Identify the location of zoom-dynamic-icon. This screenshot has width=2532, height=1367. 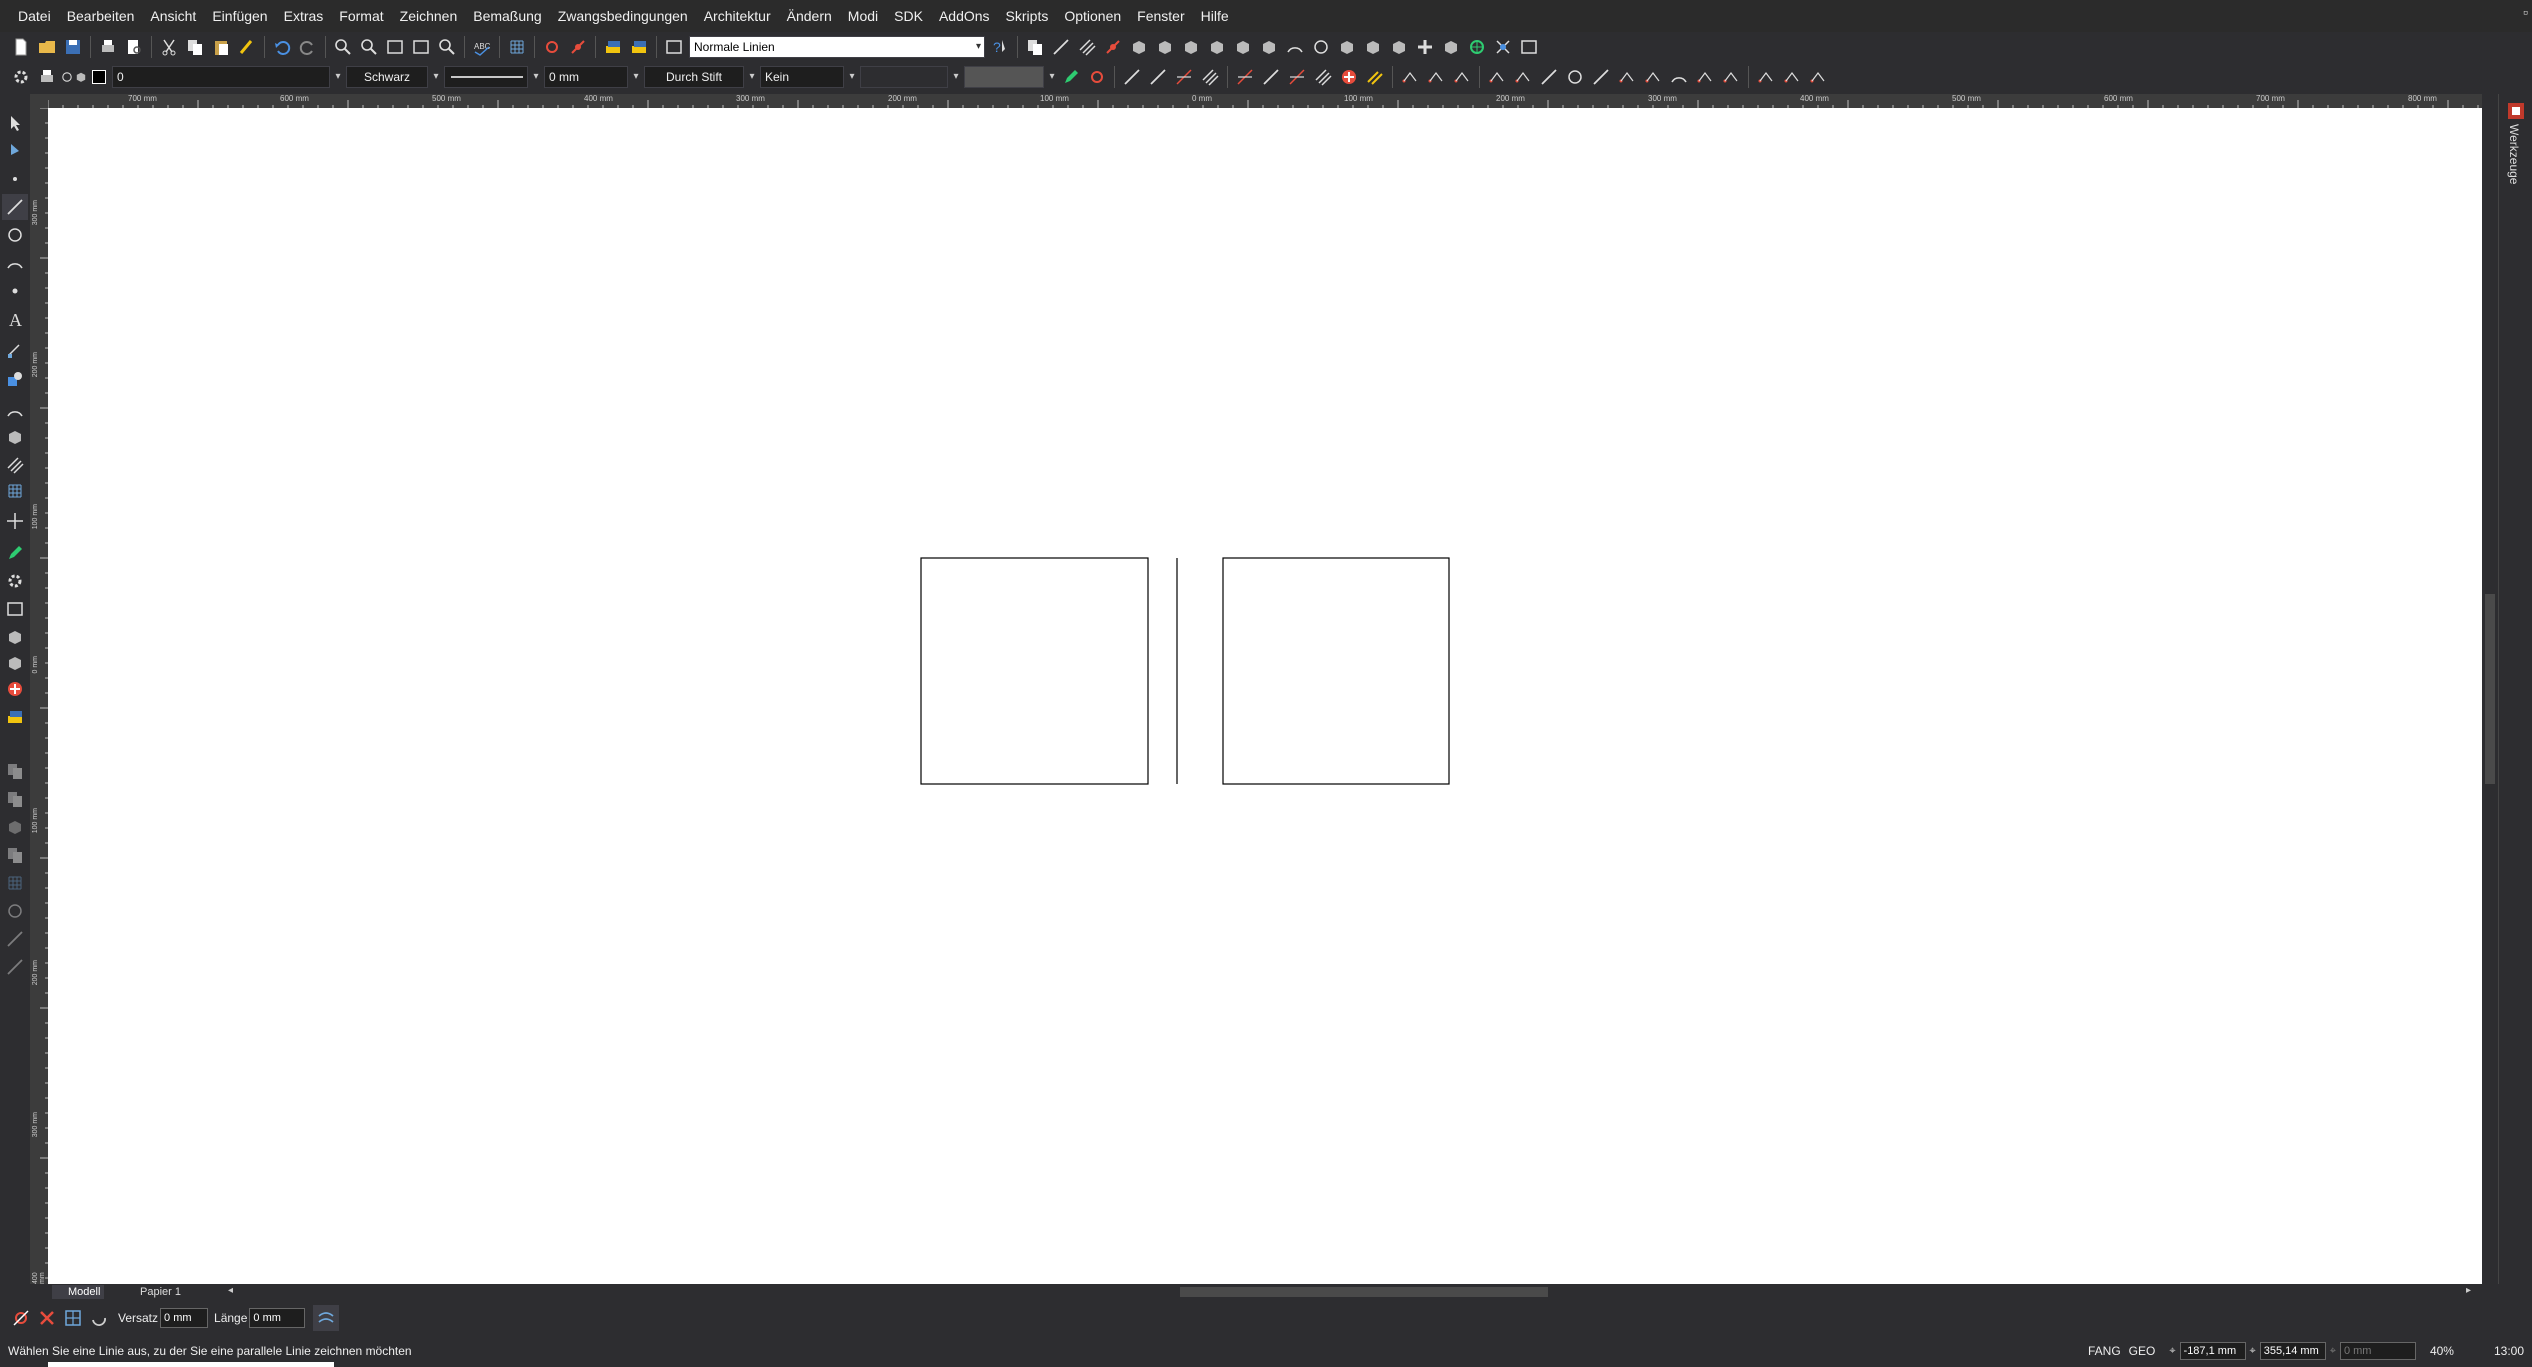
(369, 47).